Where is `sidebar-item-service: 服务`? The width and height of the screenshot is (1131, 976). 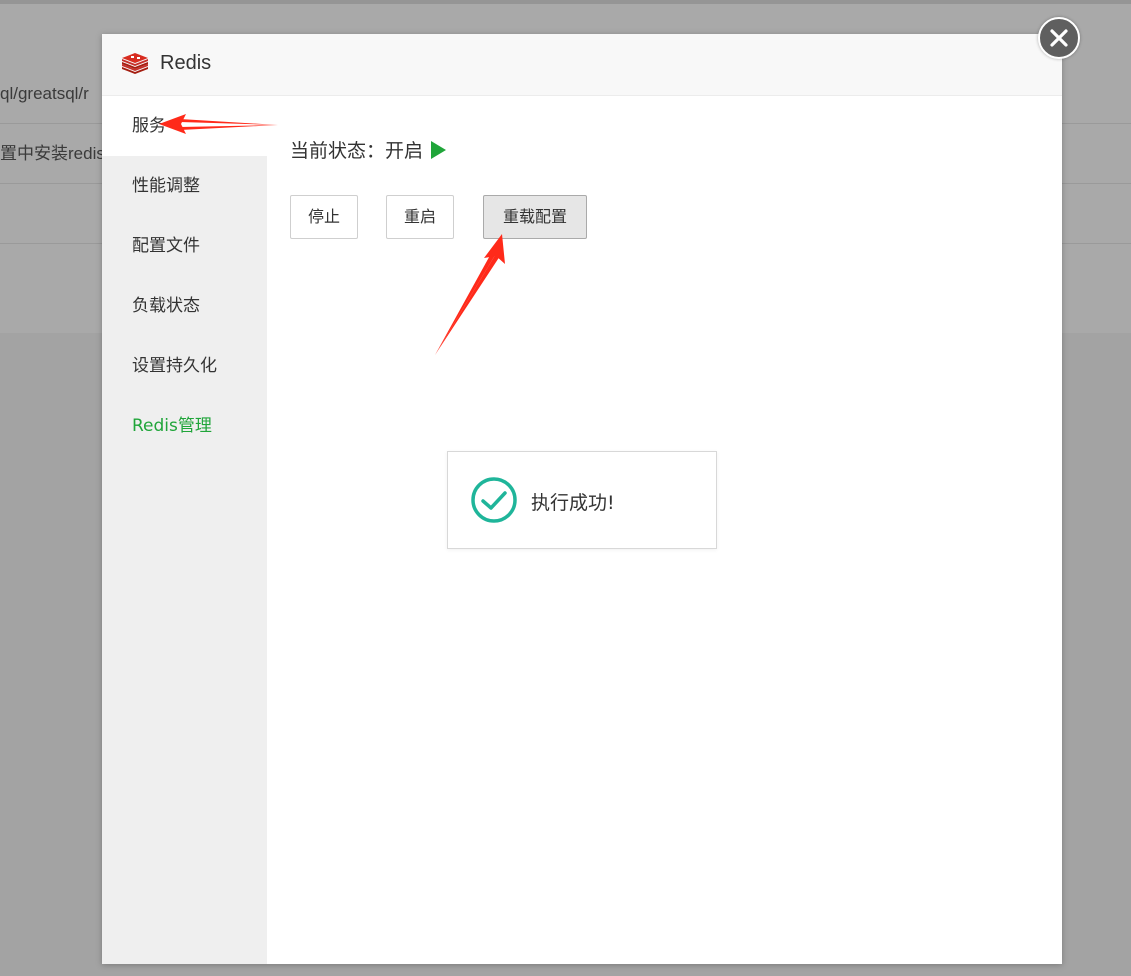 sidebar-item-service: 服务 is located at coordinates (184, 126).